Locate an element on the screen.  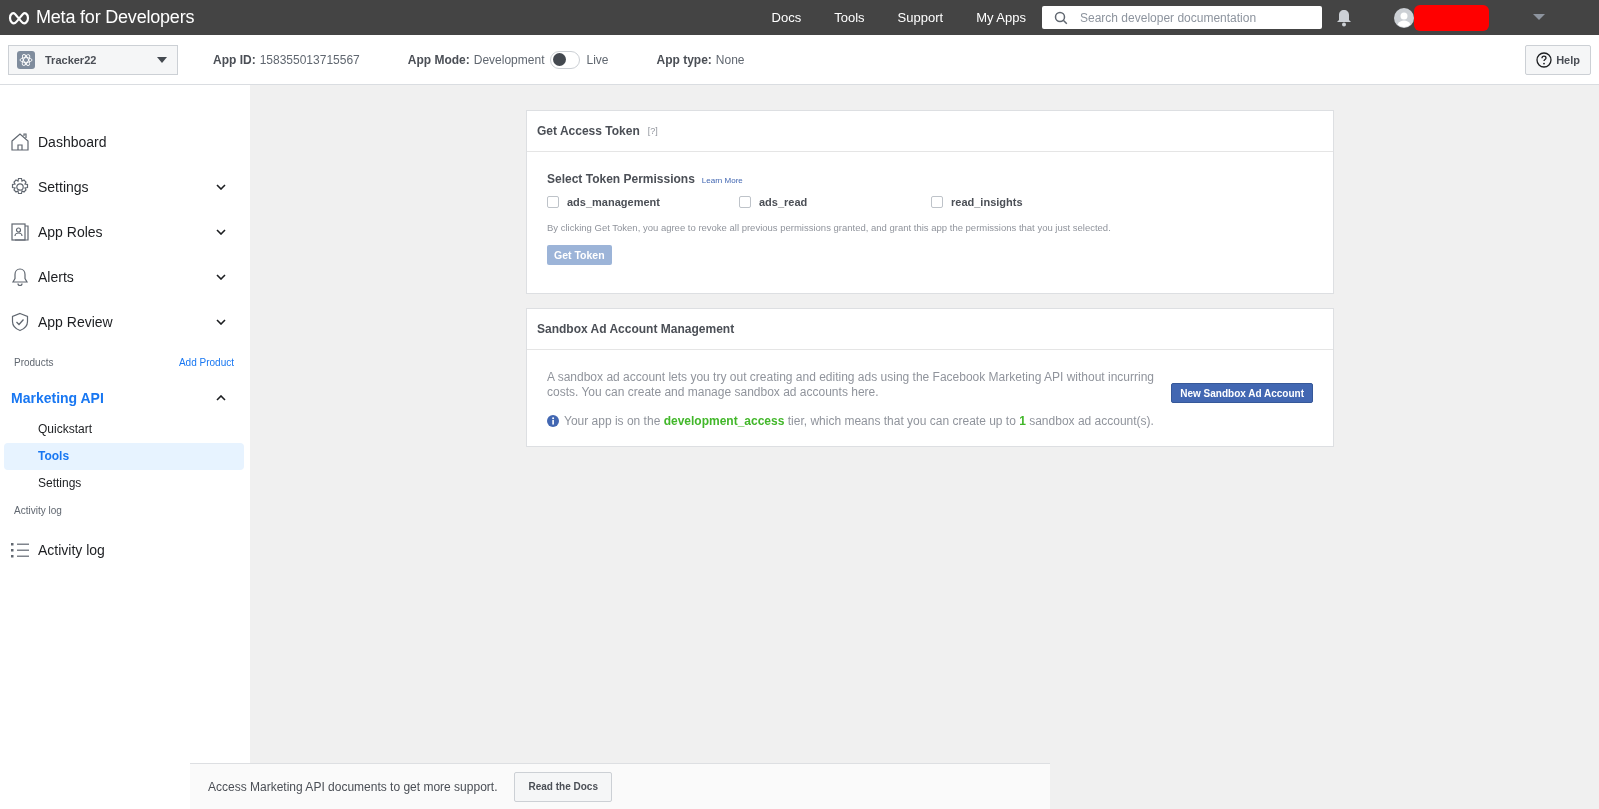
site-logo: Meta for Developers is located at coordinates (115, 17).